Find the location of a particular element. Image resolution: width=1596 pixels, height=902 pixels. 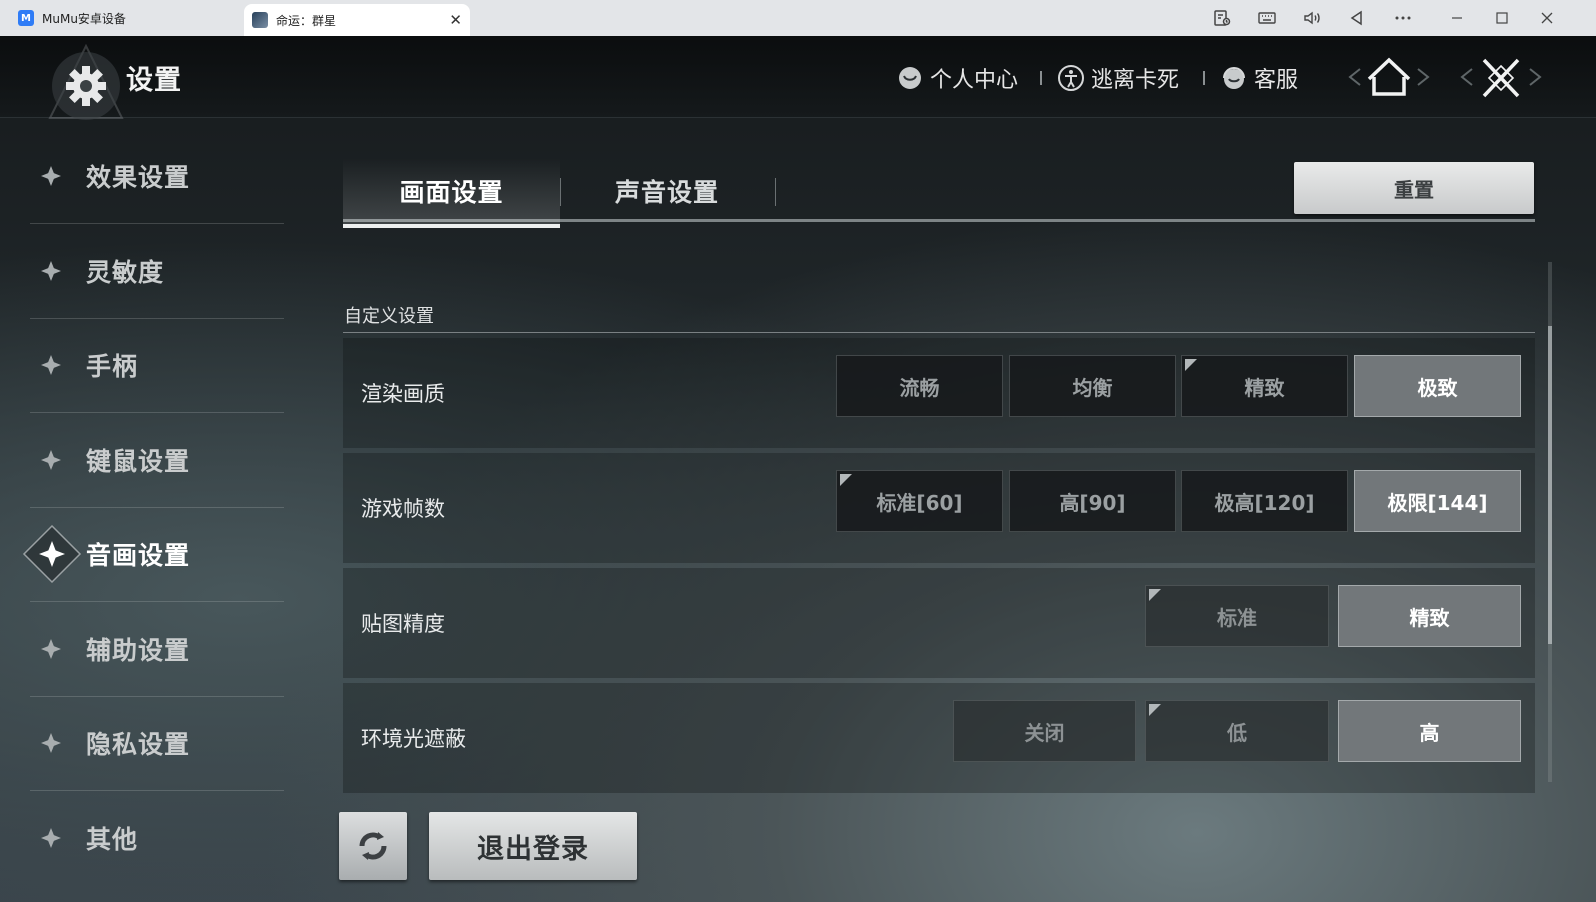

sidebar-item-label: 音画设置 is located at coordinates (138, 555).